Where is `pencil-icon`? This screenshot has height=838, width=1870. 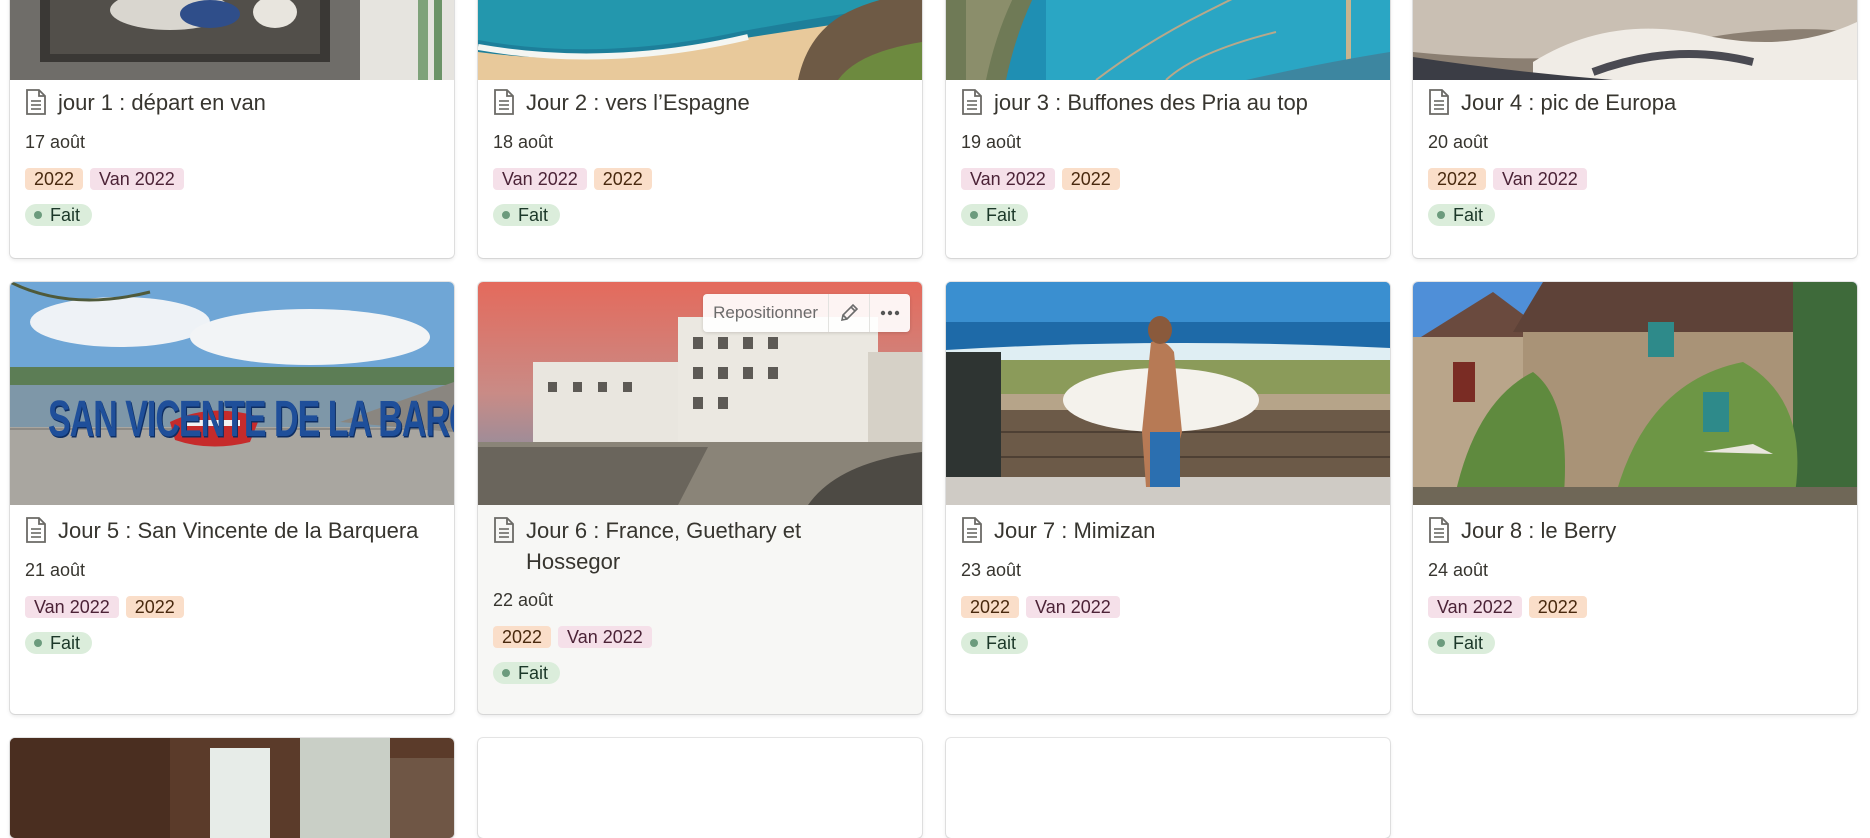 pencil-icon is located at coordinates (849, 312).